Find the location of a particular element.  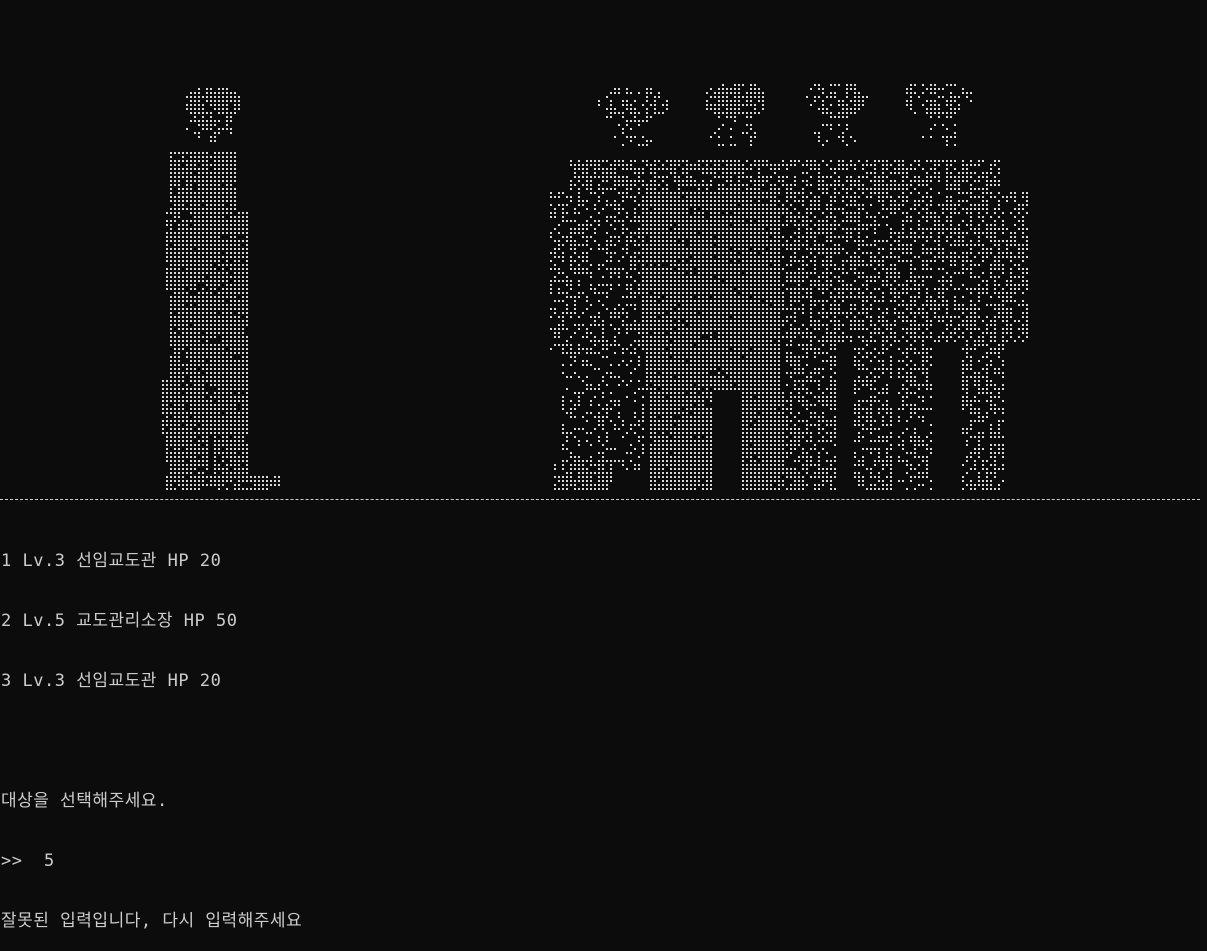

player-ascii-figure is located at coordinates (221, 289).